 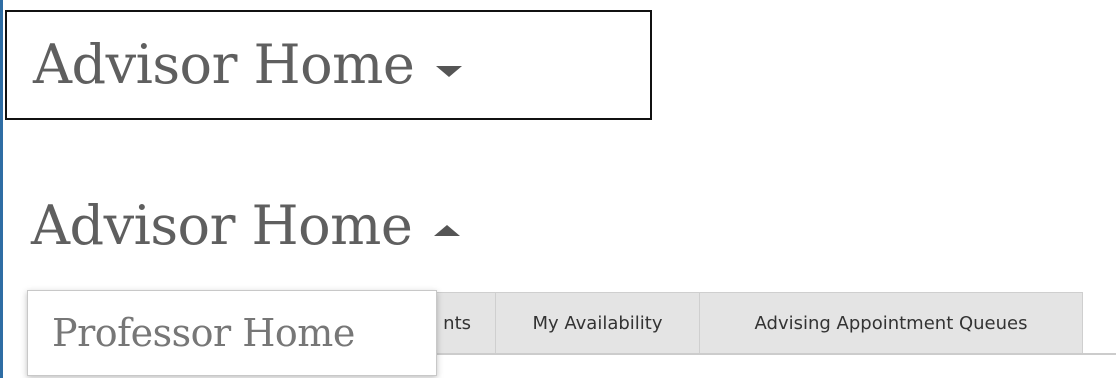 I want to click on page-title: Advisor Home, so click(x=224, y=64).